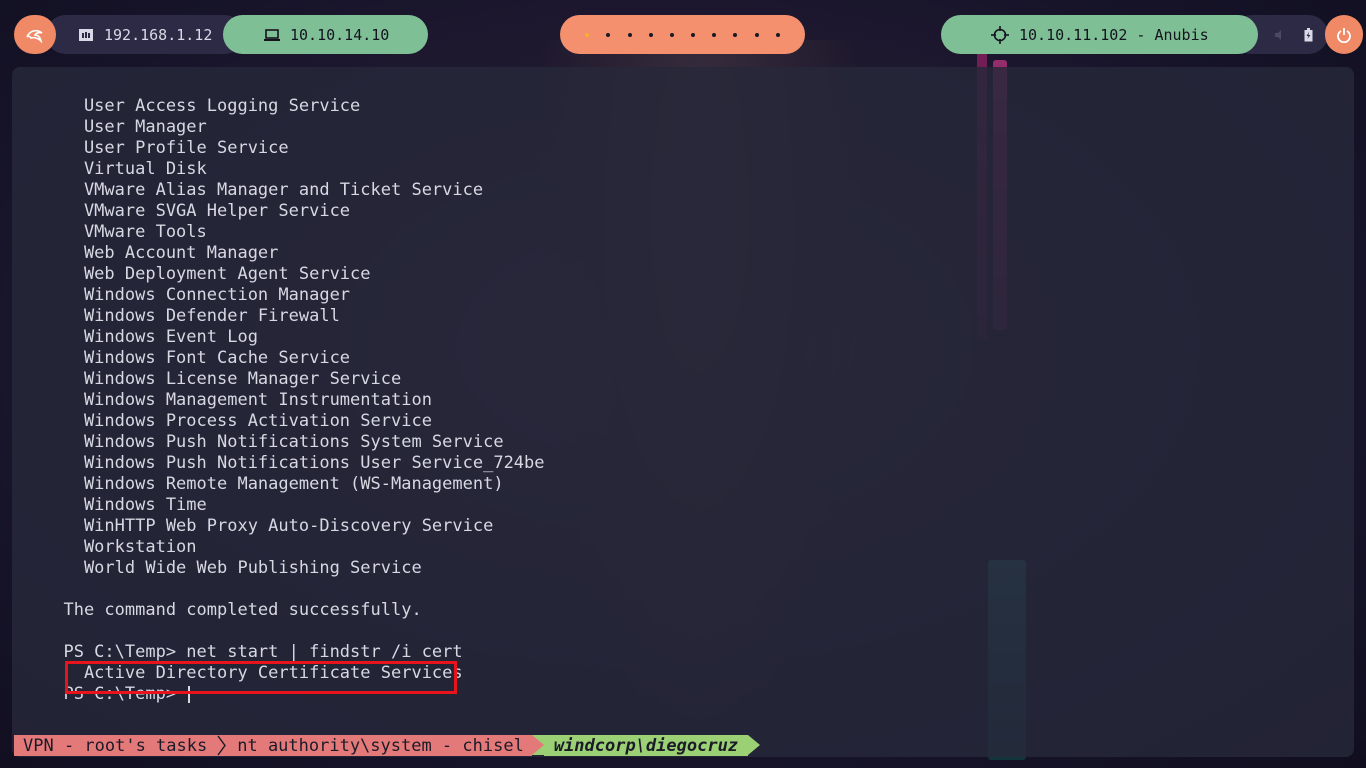 The width and height of the screenshot is (1366, 768). What do you see at coordinates (1280, 35) in the screenshot?
I see `volume-muted-icon` at bounding box center [1280, 35].